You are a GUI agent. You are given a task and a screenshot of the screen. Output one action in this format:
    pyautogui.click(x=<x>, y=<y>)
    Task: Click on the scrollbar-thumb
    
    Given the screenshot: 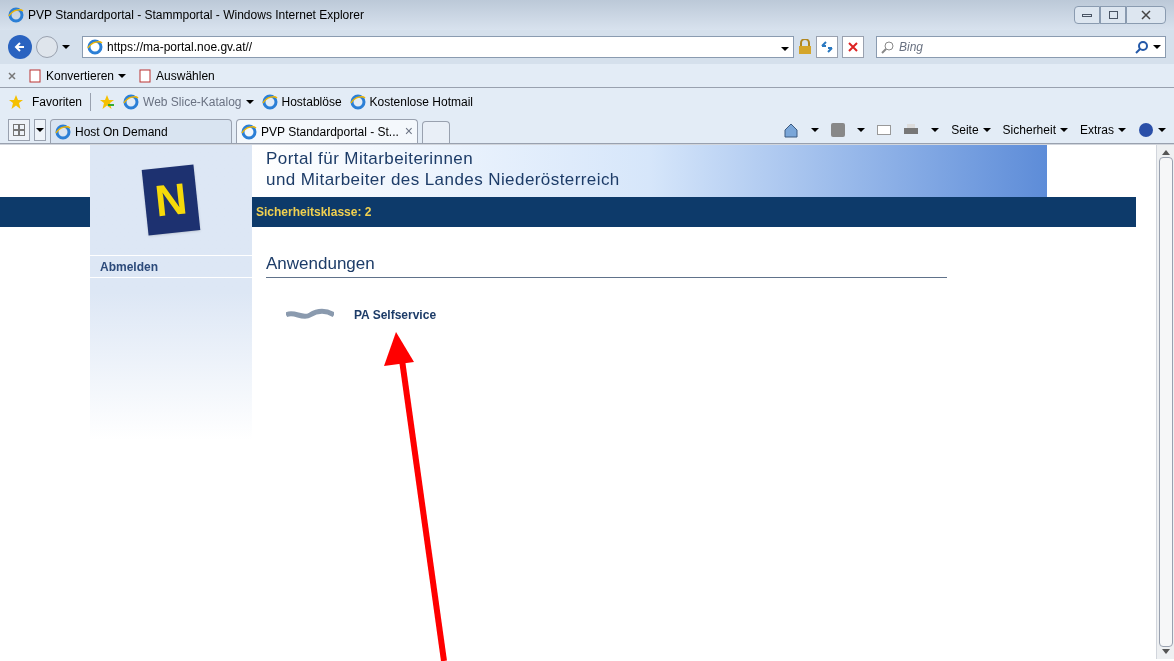 What is the action you would take?
    pyautogui.click(x=1165, y=402)
    